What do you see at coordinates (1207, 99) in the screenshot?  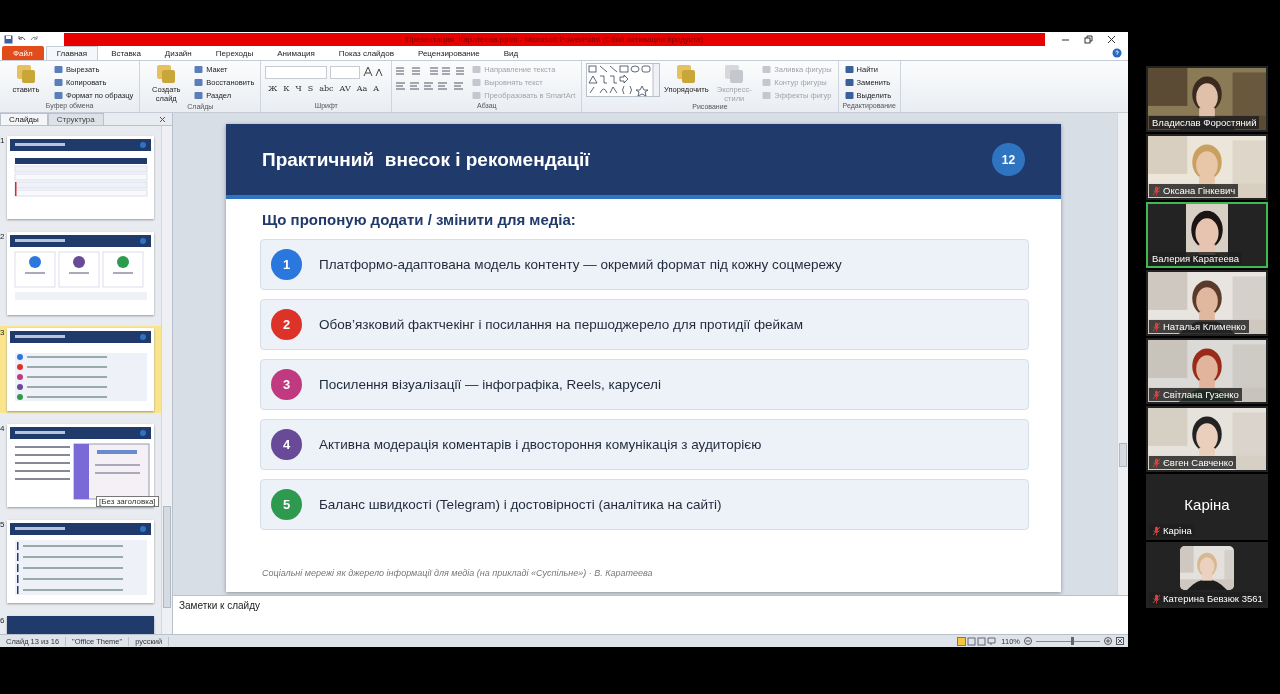 I see `participant-tile: Владислав Форостяний` at bounding box center [1207, 99].